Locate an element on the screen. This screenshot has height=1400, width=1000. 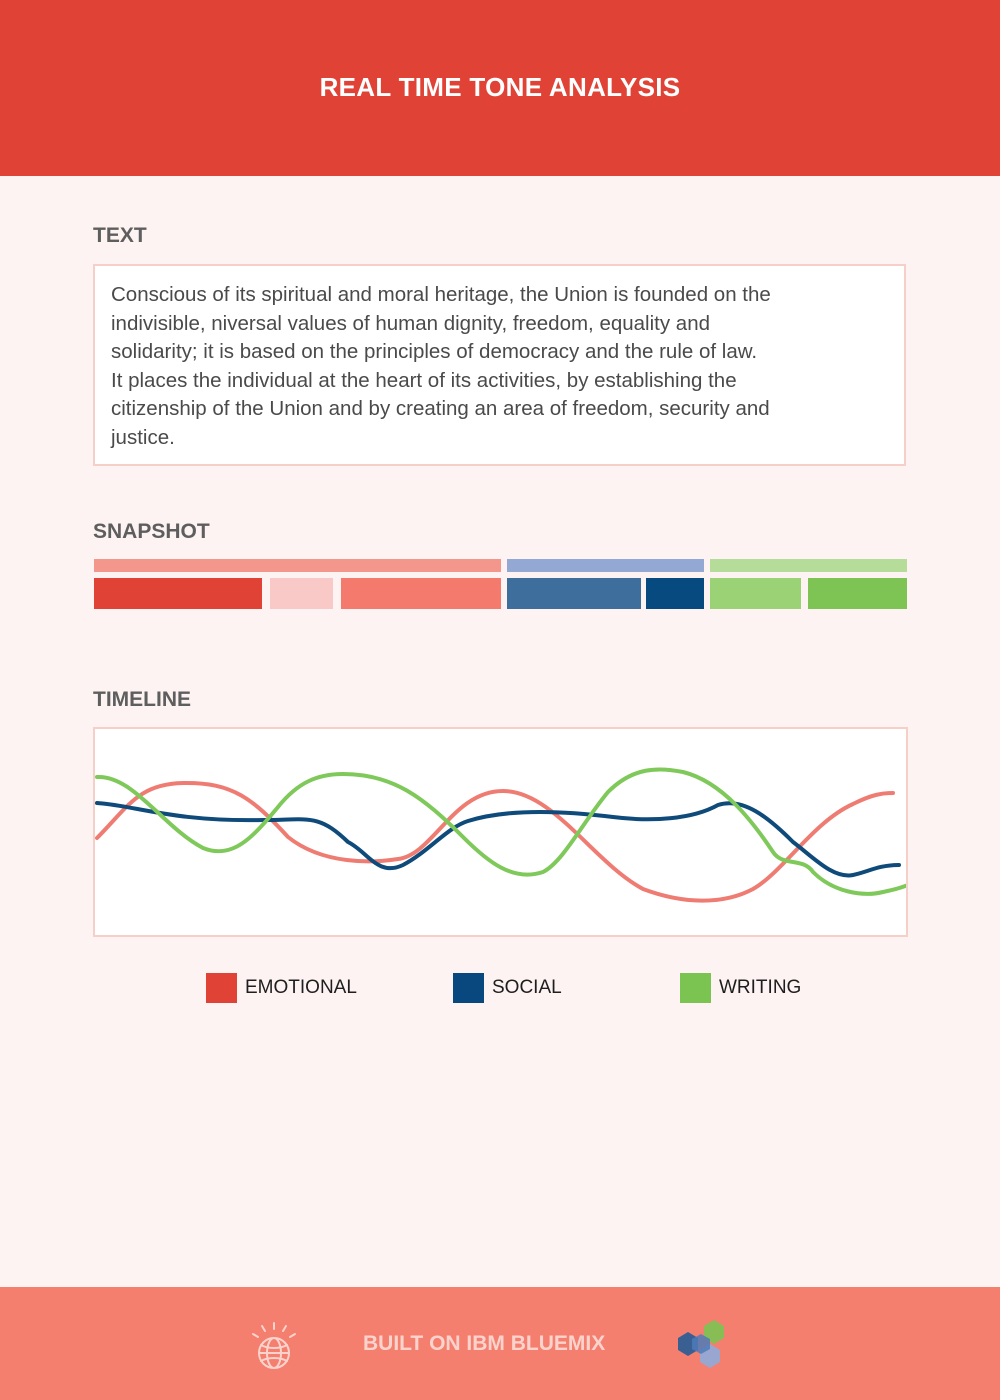
text-section-label: TEXT is located at coordinates (120, 235).